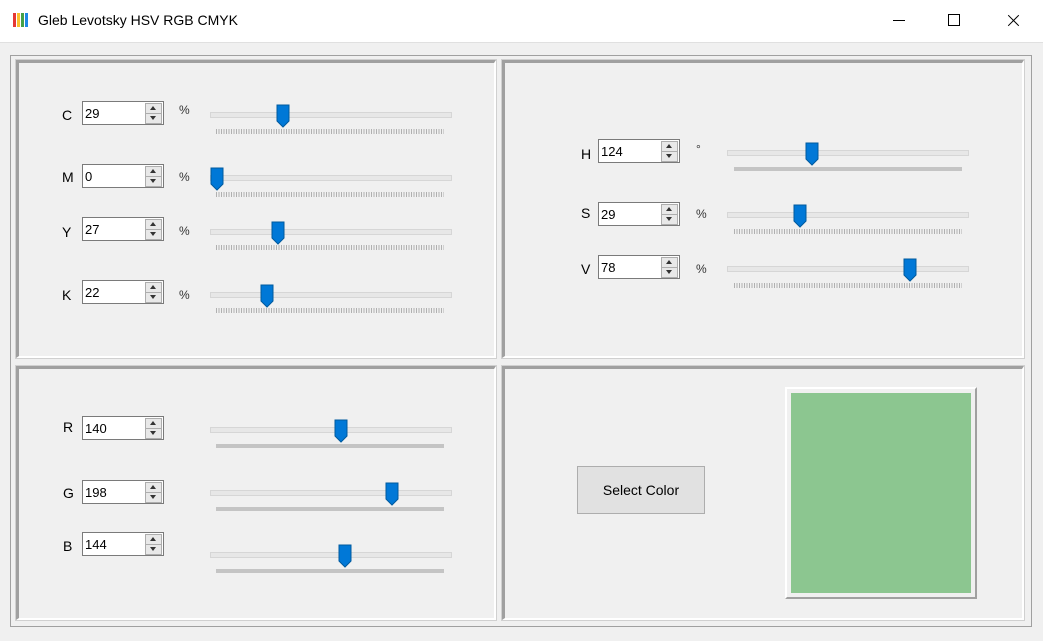 The height and width of the screenshot is (641, 1043). What do you see at coordinates (138, 20) in the screenshot?
I see `window-title: Gleb Levotsky HSV RGB CMYK` at bounding box center [138, 20].